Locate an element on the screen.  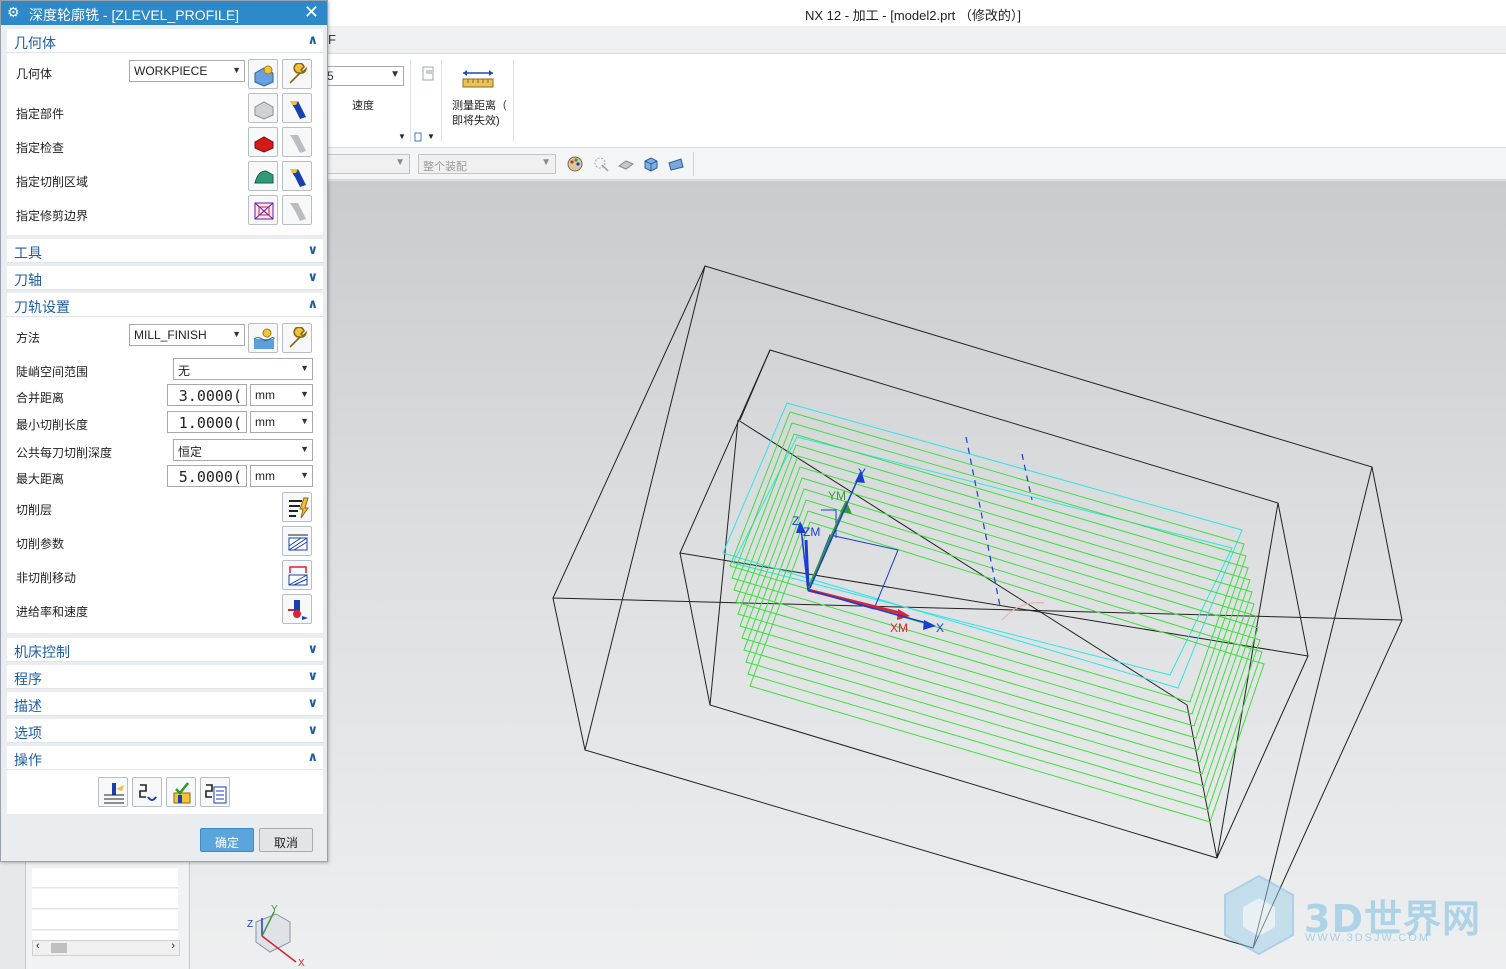
display-trim-button is located at coordinates (297, 210).